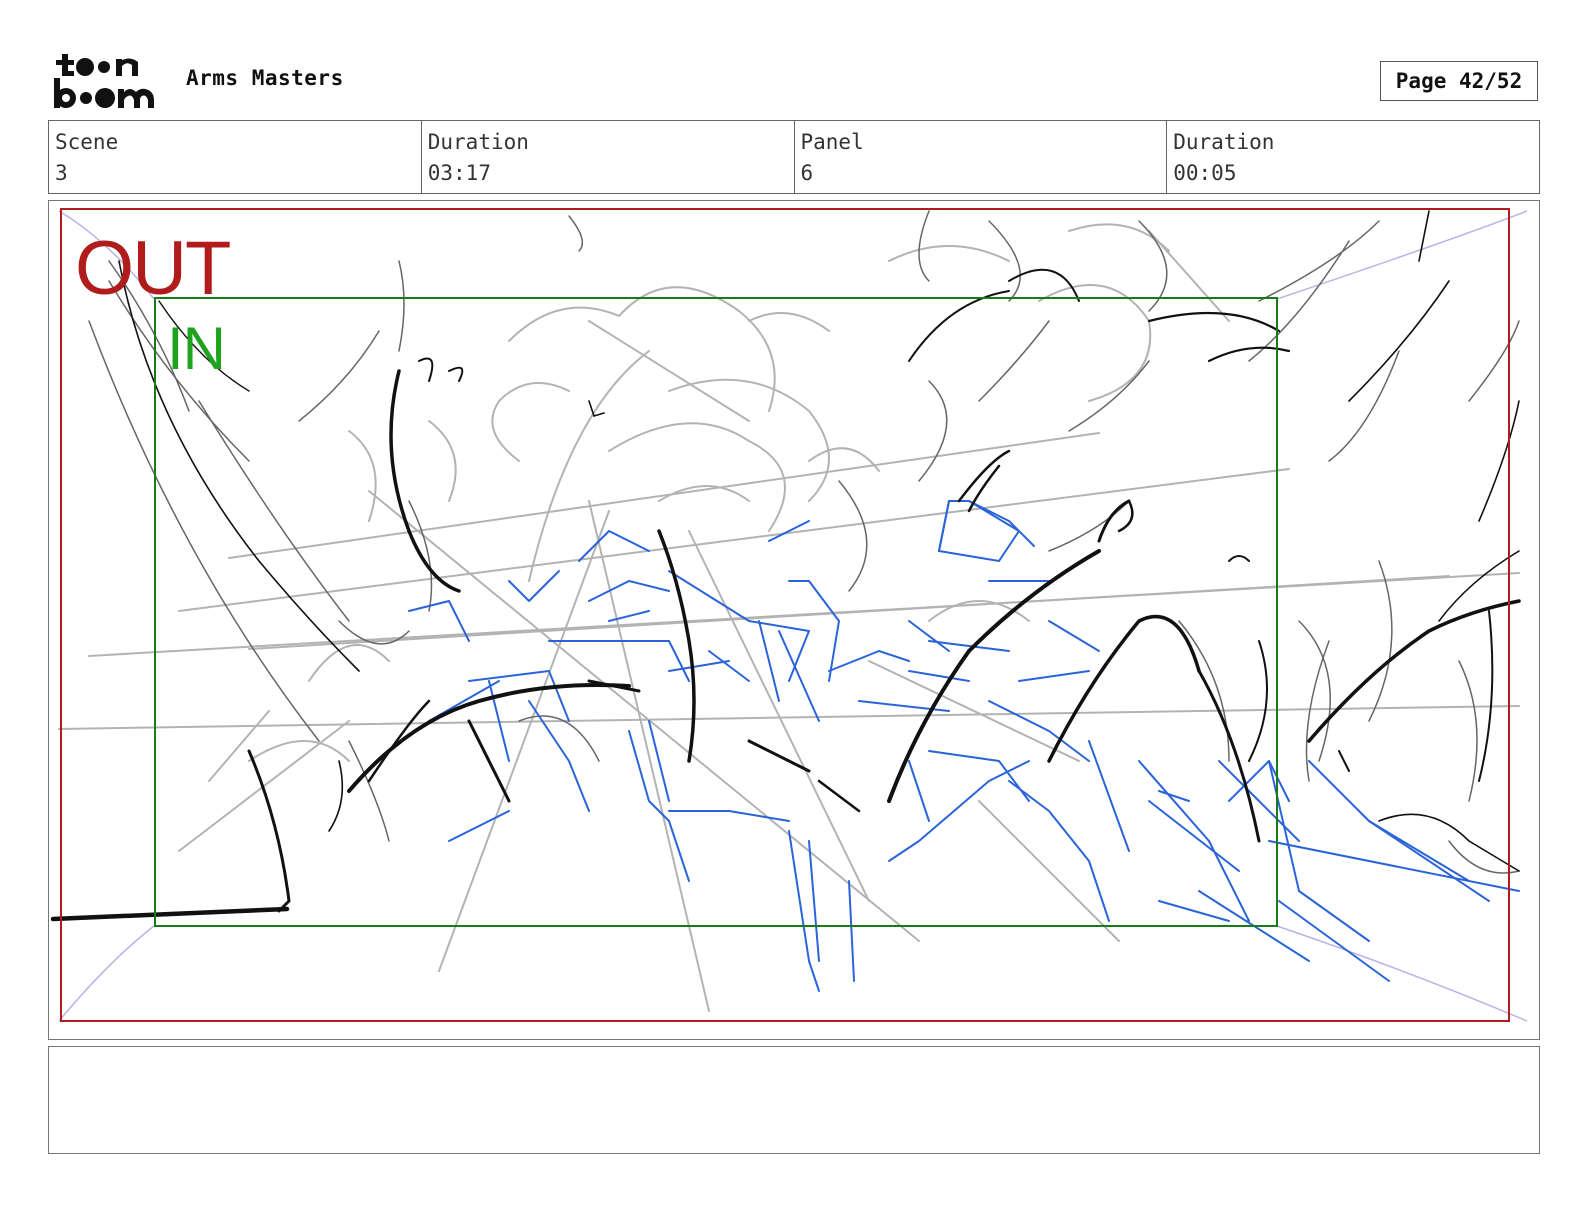 The width and height of the screenshot is (1584, 1224). What do you see at coordinates (794, 1100) in the screenshot?
I see `panel-notes-box` at bounding box center [794, 1100].